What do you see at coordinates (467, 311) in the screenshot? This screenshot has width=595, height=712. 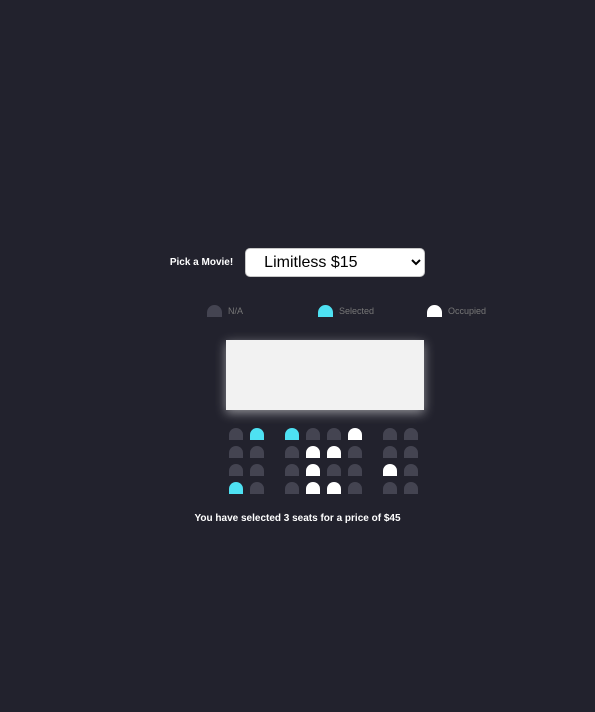 I see `legend-label-occupied: Occupied` at bounding box center [467, 311].